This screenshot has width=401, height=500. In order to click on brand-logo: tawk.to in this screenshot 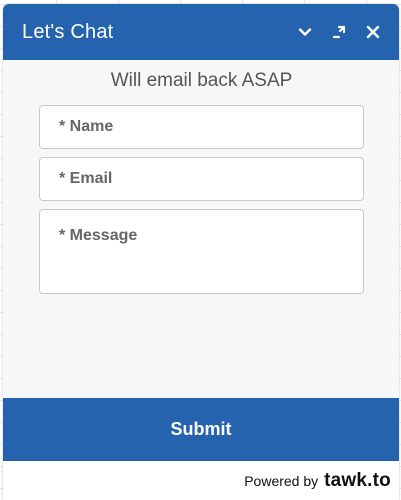, I will do `click(357, 481)`.